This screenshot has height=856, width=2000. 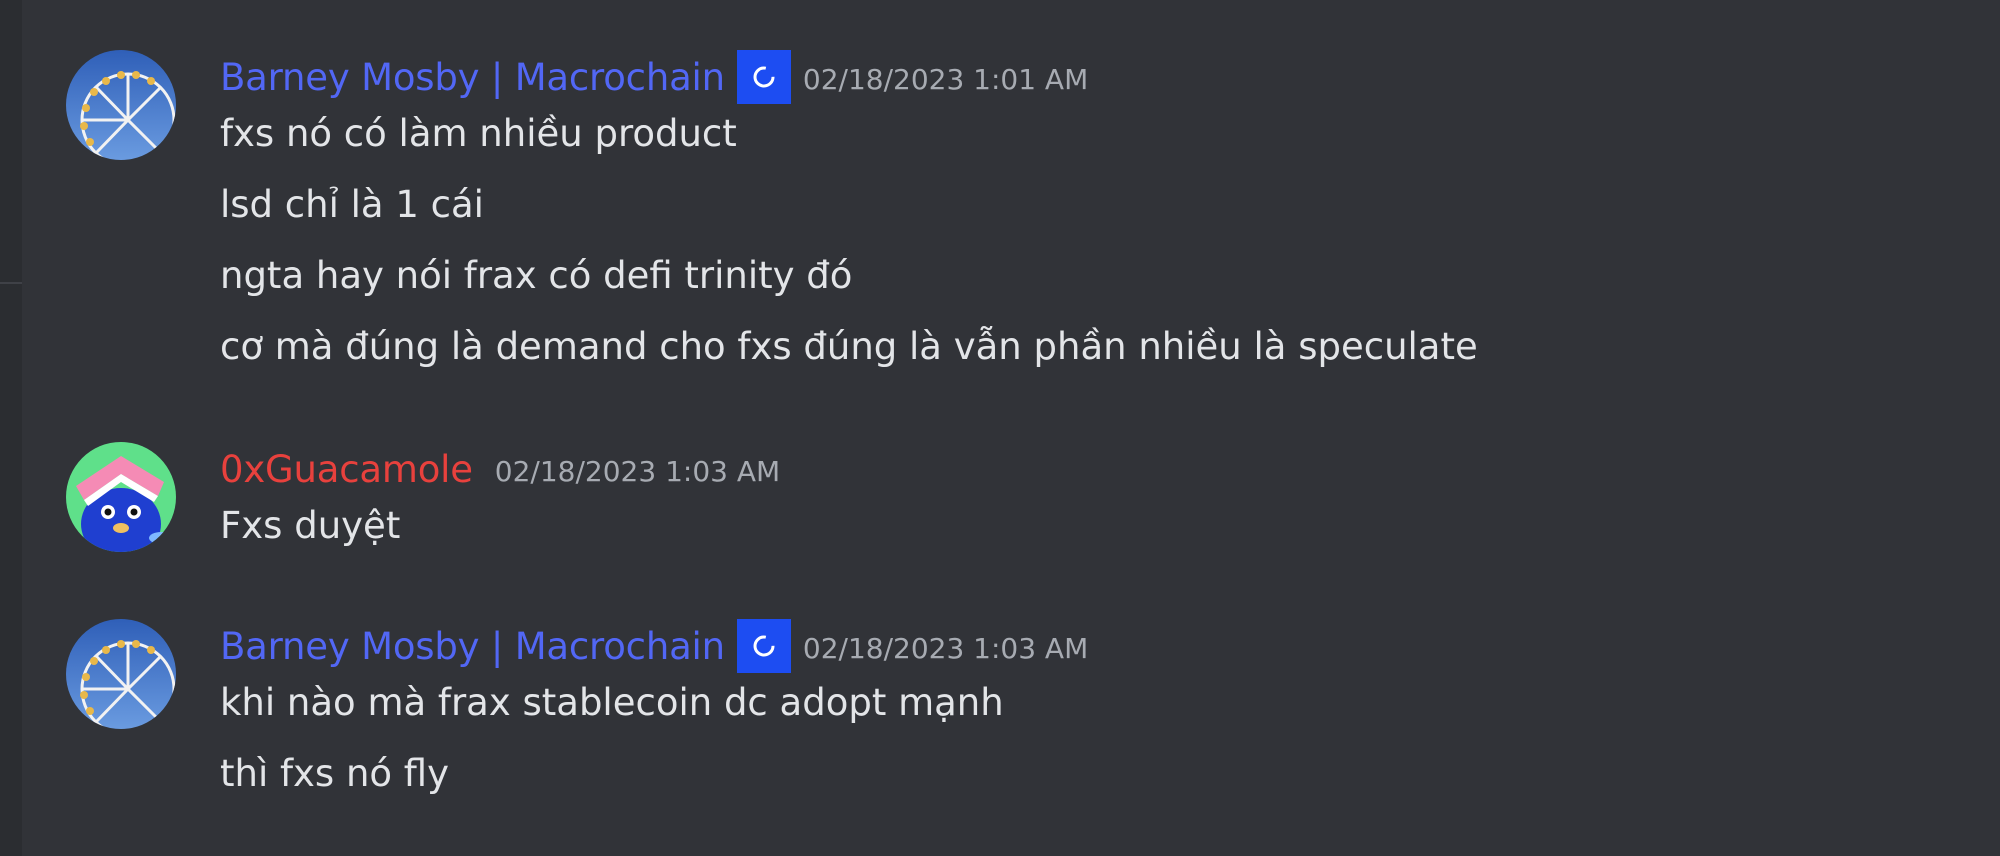 What do you see at coordinates (335, 773) in the screenshot?
I see `message-line: thì fxs nó fly` at bounding box center [335, 773].